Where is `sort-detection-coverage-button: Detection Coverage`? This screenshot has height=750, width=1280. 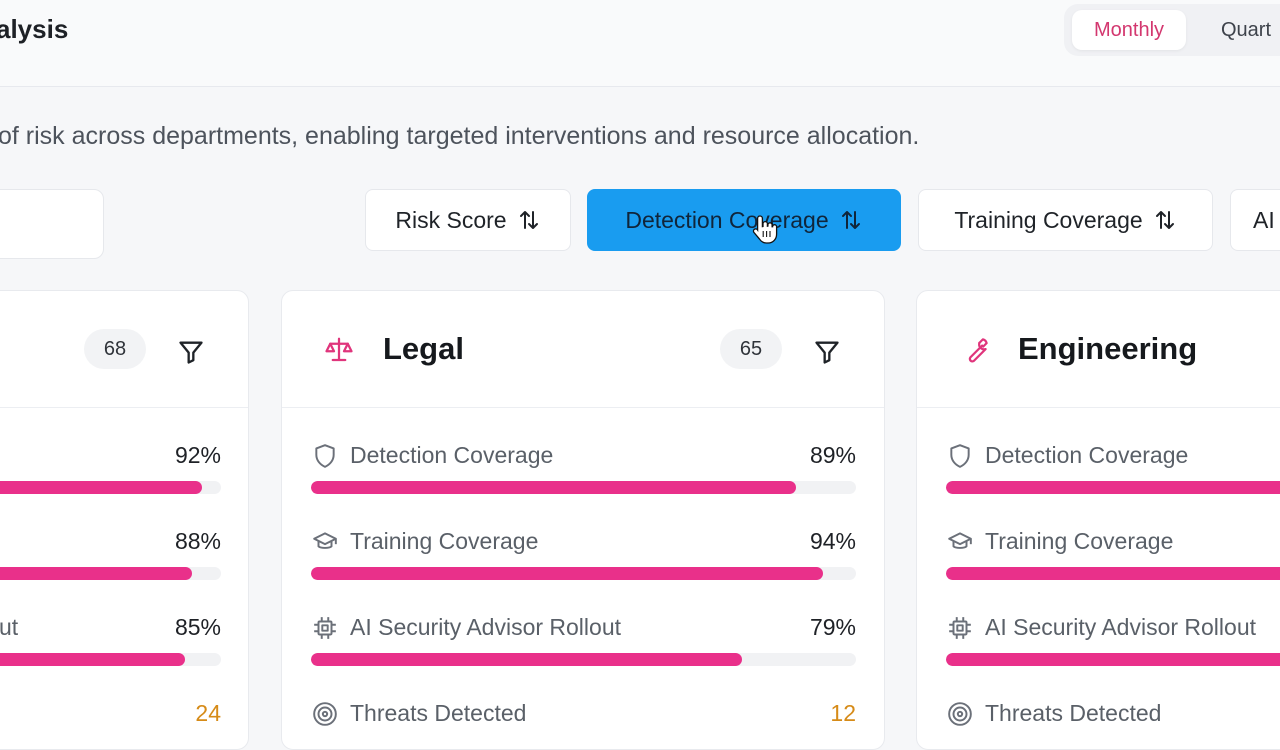
sort-detection-coverage-button: Detection Coverage is located at coordinates (744, 220).